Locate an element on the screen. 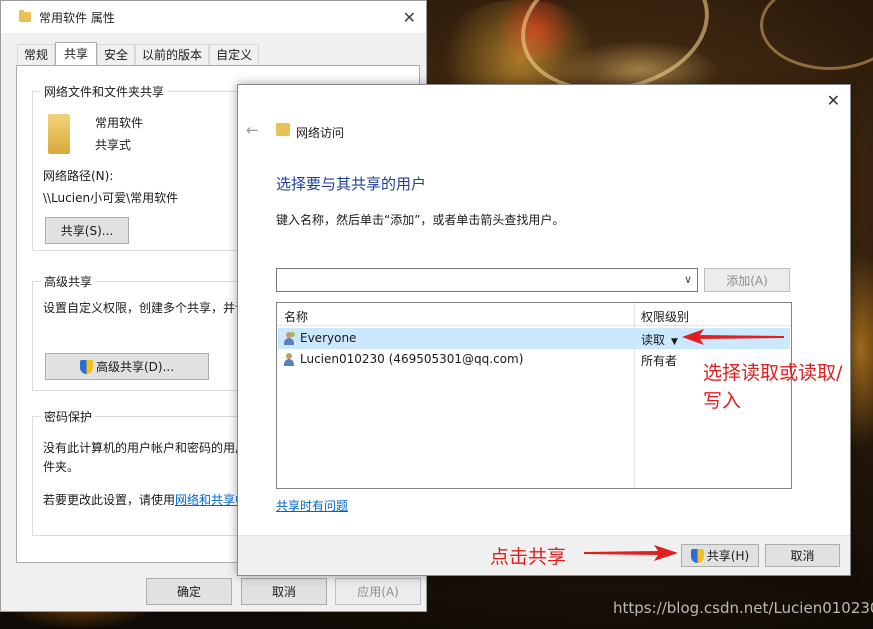 Image resolution: width=873 pixels, height=629 pixels. background-ring is located at coordinates (816, 35).